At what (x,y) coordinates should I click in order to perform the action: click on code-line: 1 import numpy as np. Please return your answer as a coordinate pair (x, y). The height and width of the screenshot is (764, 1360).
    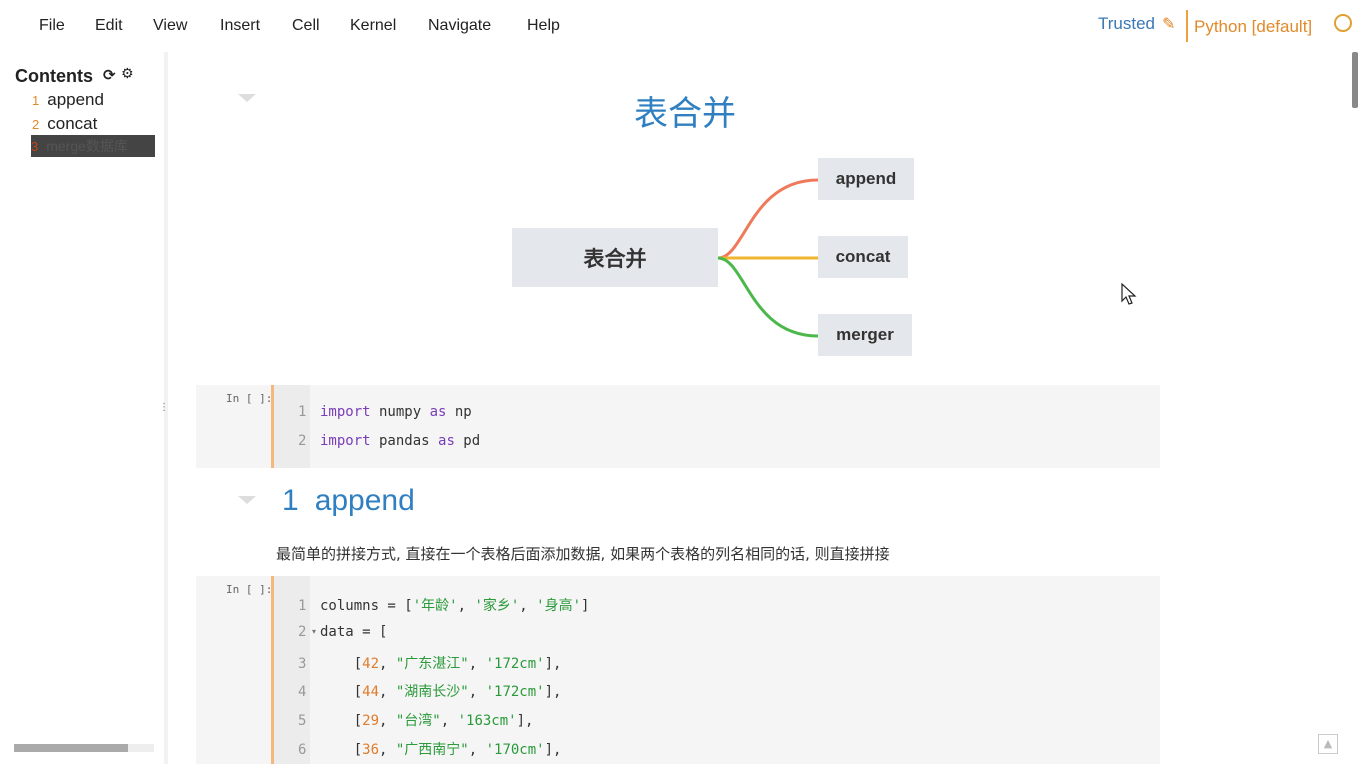
    Looking at the image, I should click on (385, 412).